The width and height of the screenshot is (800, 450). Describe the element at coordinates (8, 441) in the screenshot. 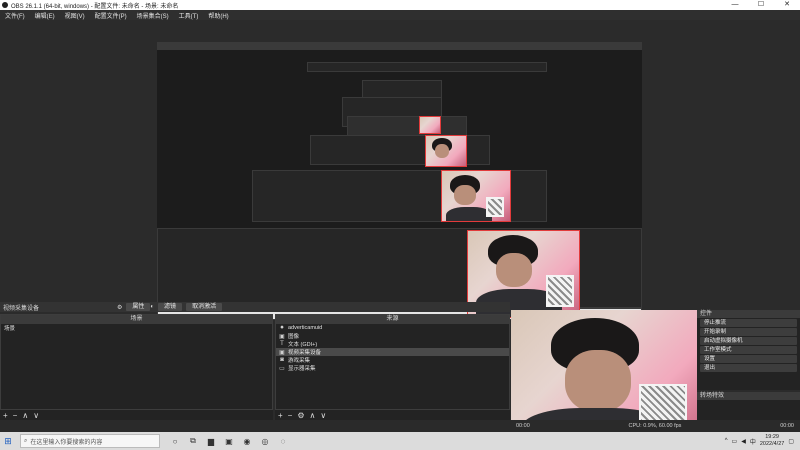

I see `windows-start-icon: ⊞` at that location.